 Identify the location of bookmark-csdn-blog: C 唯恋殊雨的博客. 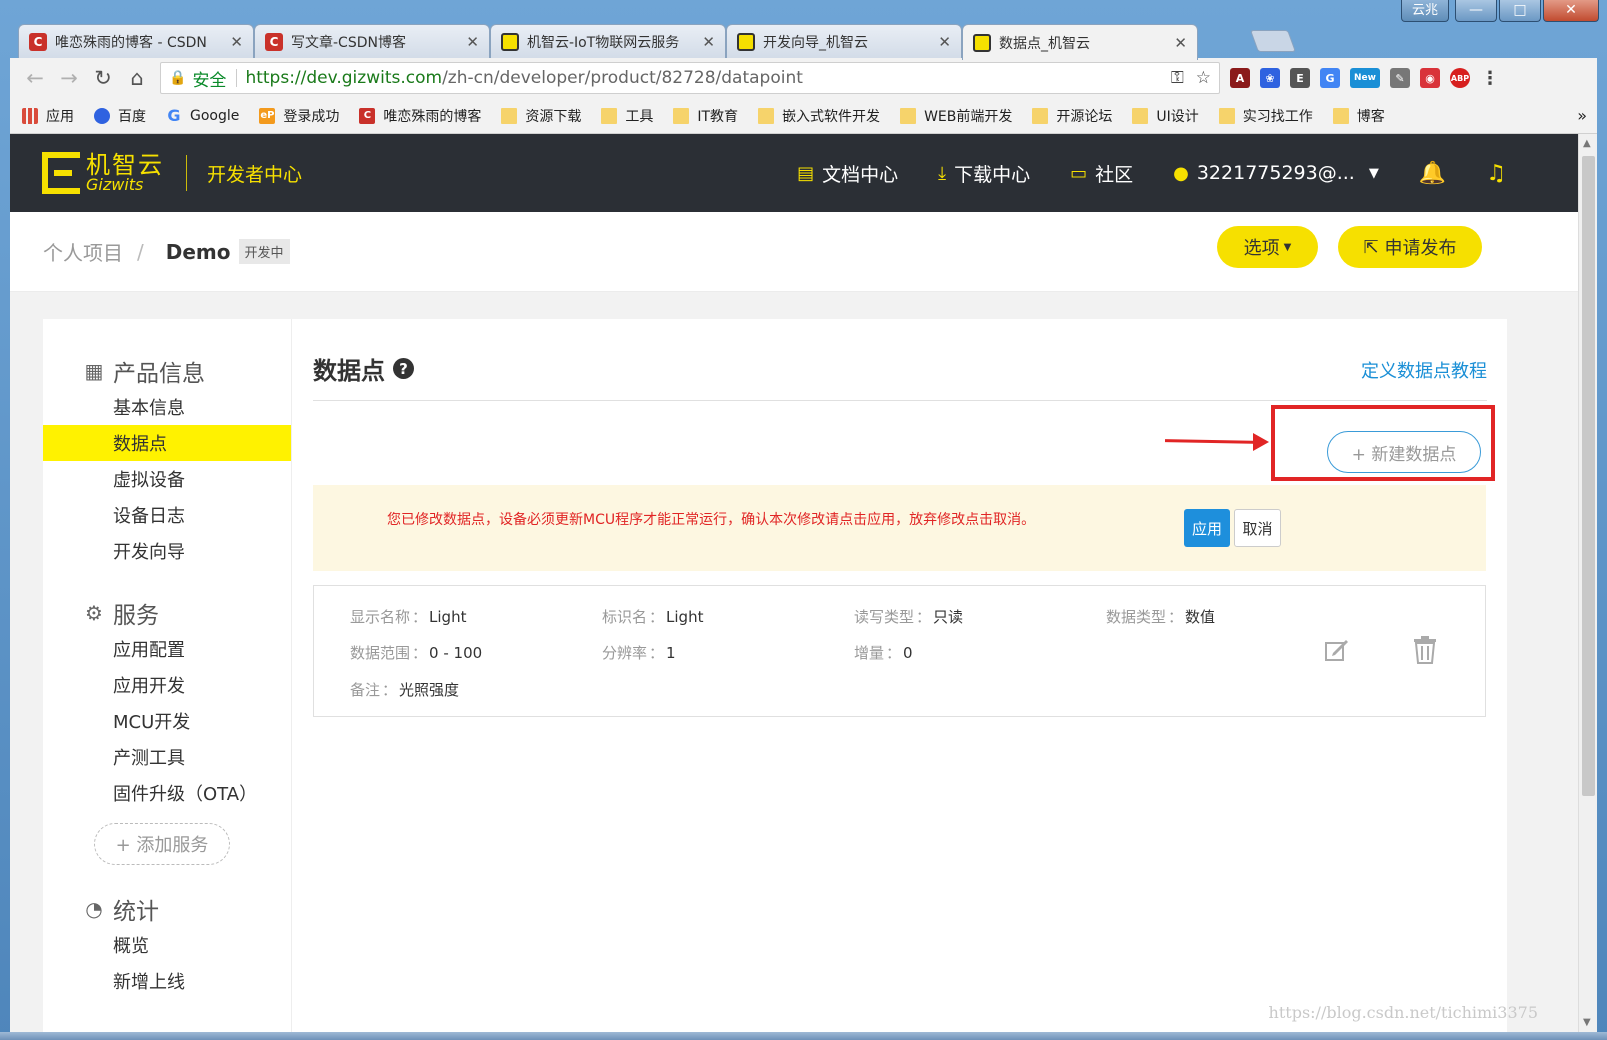
(420, 116).